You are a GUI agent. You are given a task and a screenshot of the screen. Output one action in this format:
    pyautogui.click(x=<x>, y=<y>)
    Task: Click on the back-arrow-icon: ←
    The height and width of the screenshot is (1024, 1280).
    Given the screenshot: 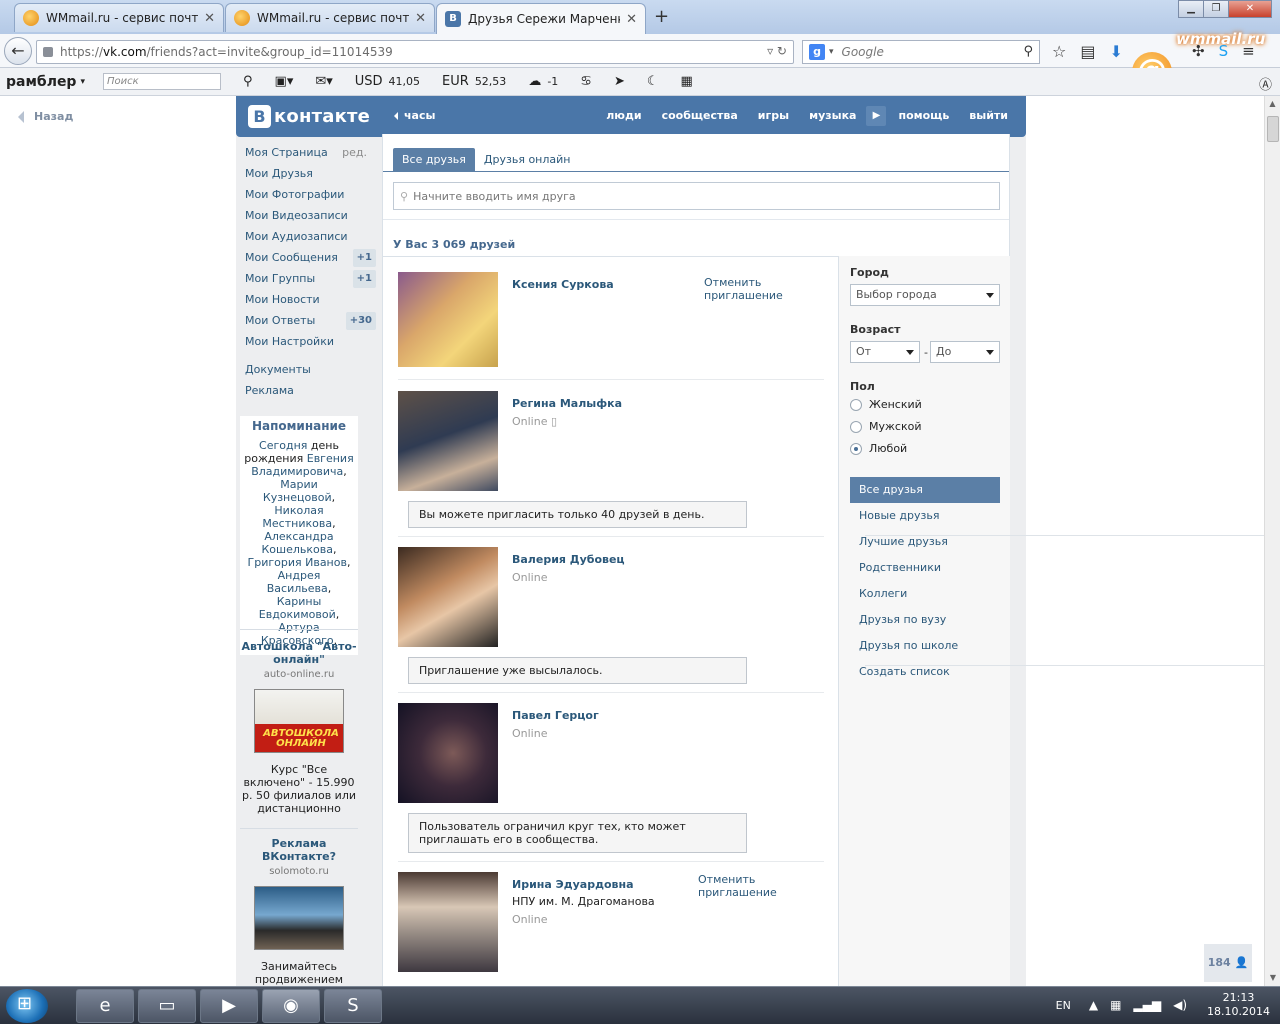 What is the action you would take?
    pyautogui.click(x=18, y=51)
    